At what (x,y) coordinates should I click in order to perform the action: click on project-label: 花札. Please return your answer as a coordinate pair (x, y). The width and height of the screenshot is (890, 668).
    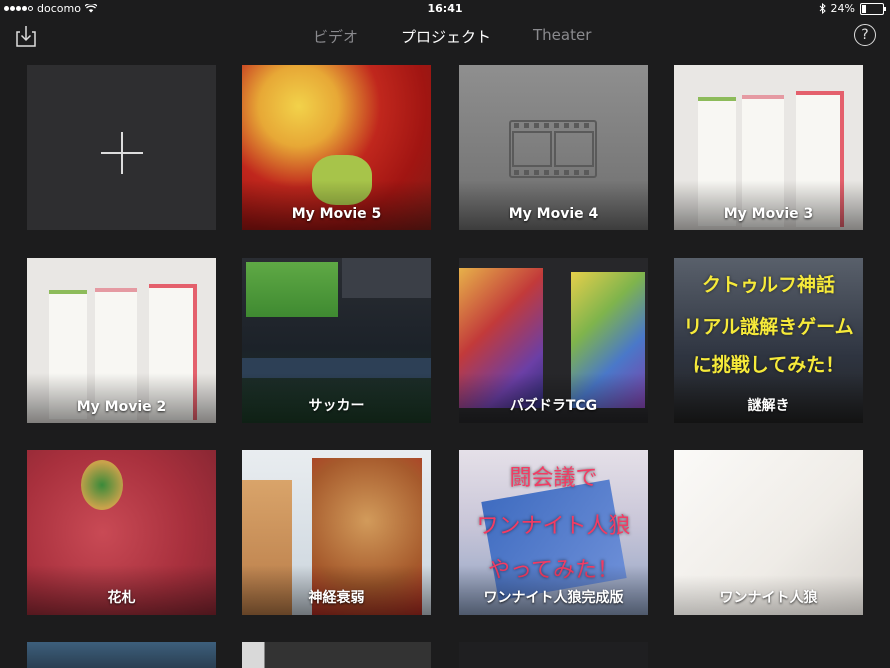
    Looking at the image, I should click on (121, 598).